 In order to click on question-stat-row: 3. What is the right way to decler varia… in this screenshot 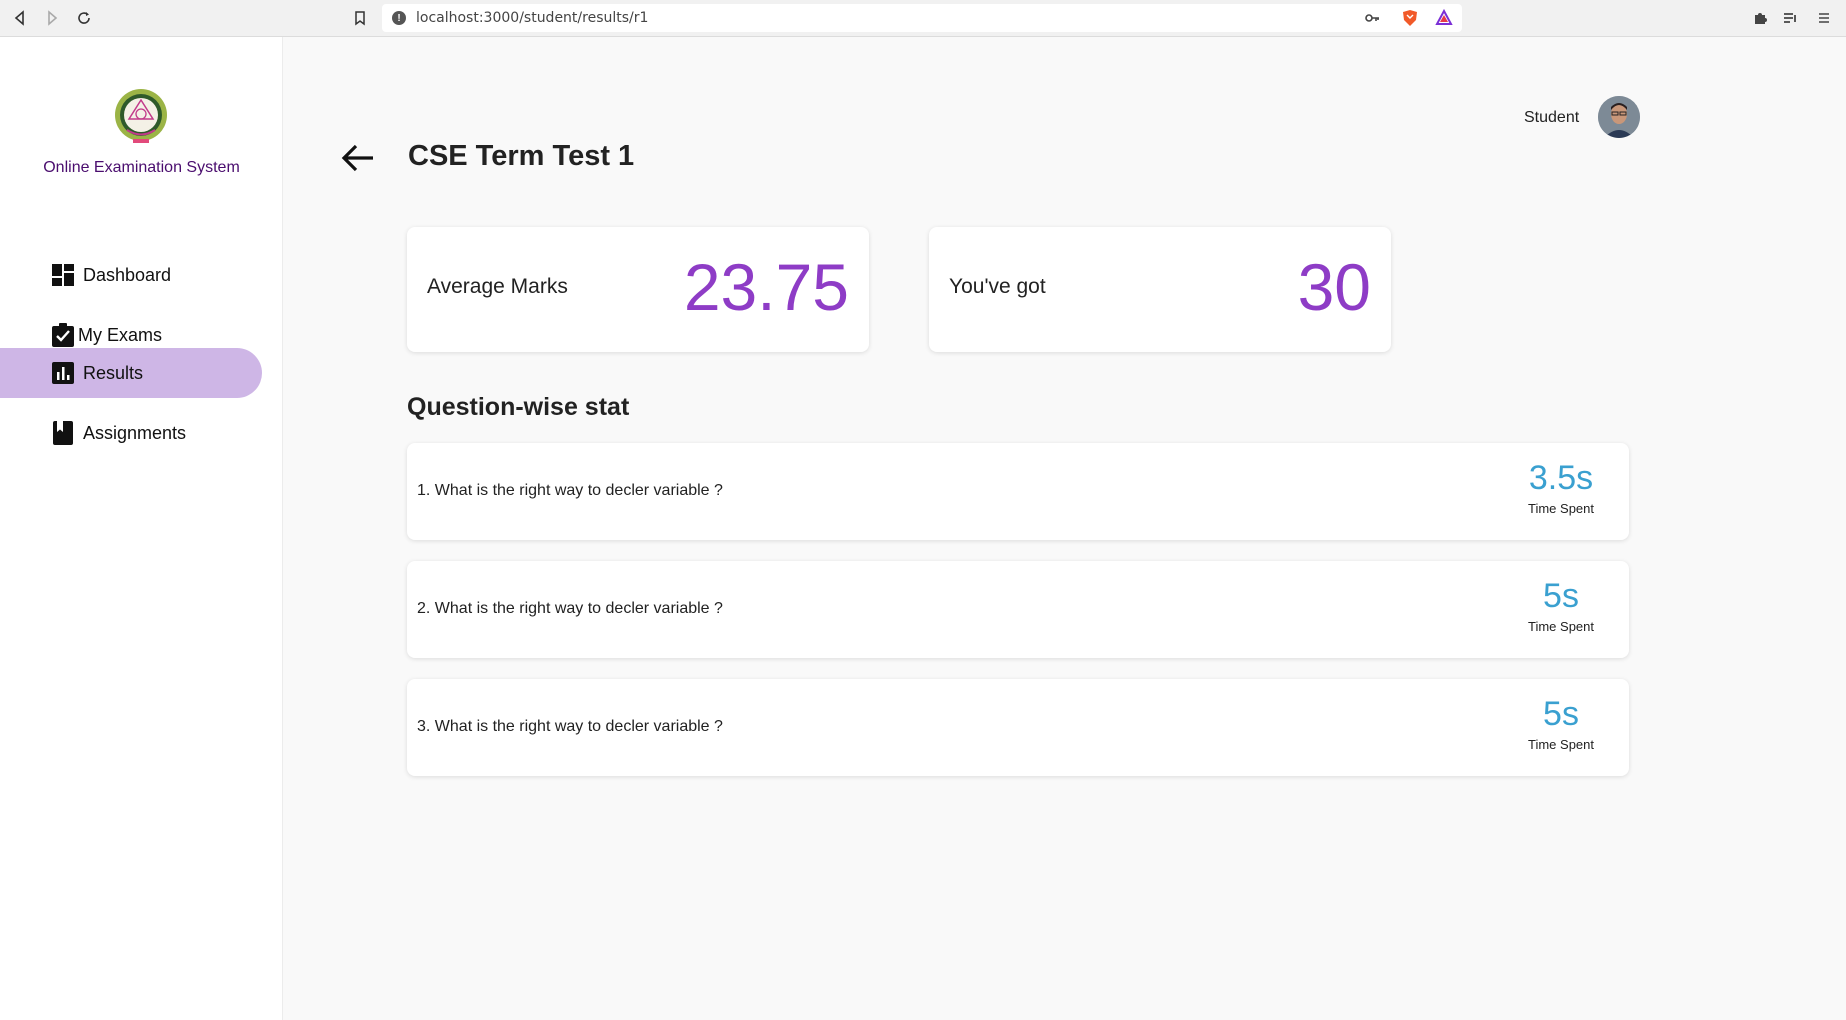, I will do `click(1018, 727)`.